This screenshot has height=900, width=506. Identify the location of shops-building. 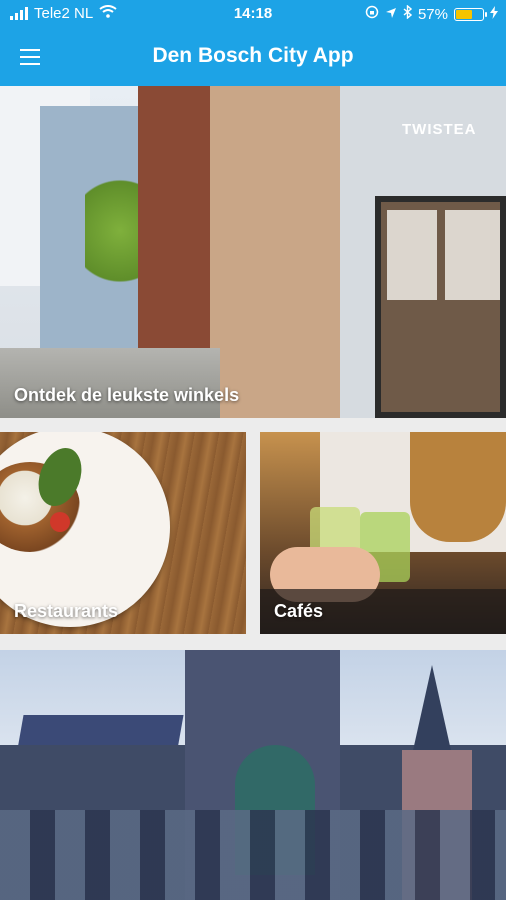
(275, 252).